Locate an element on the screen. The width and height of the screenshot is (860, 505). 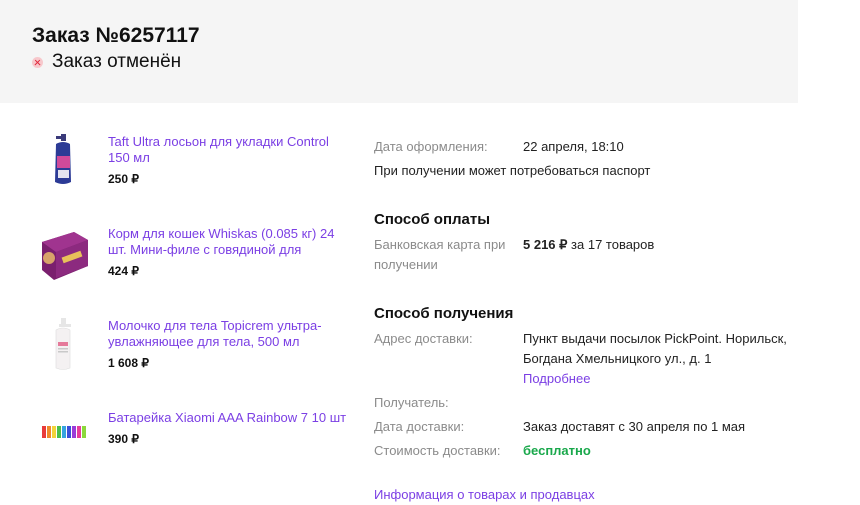
order-status: Заказ отменён is located at coordinates (106, 62).